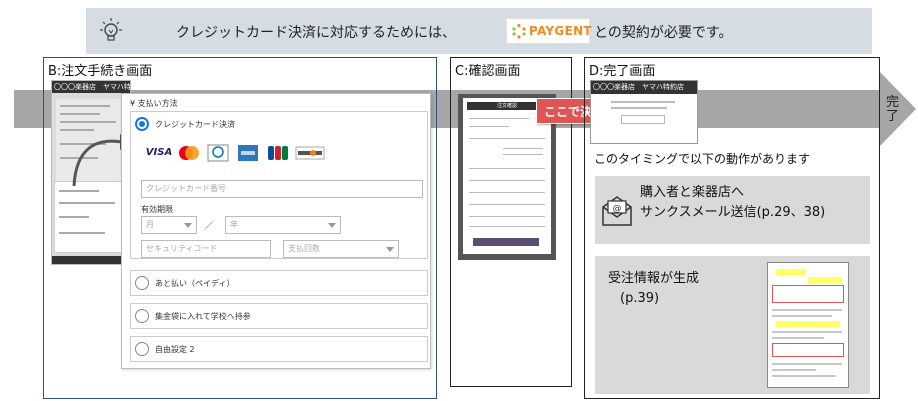 The width and height of the screenshot is (918, 401). I want to click on school-envelope-radio, so click(142, 316).